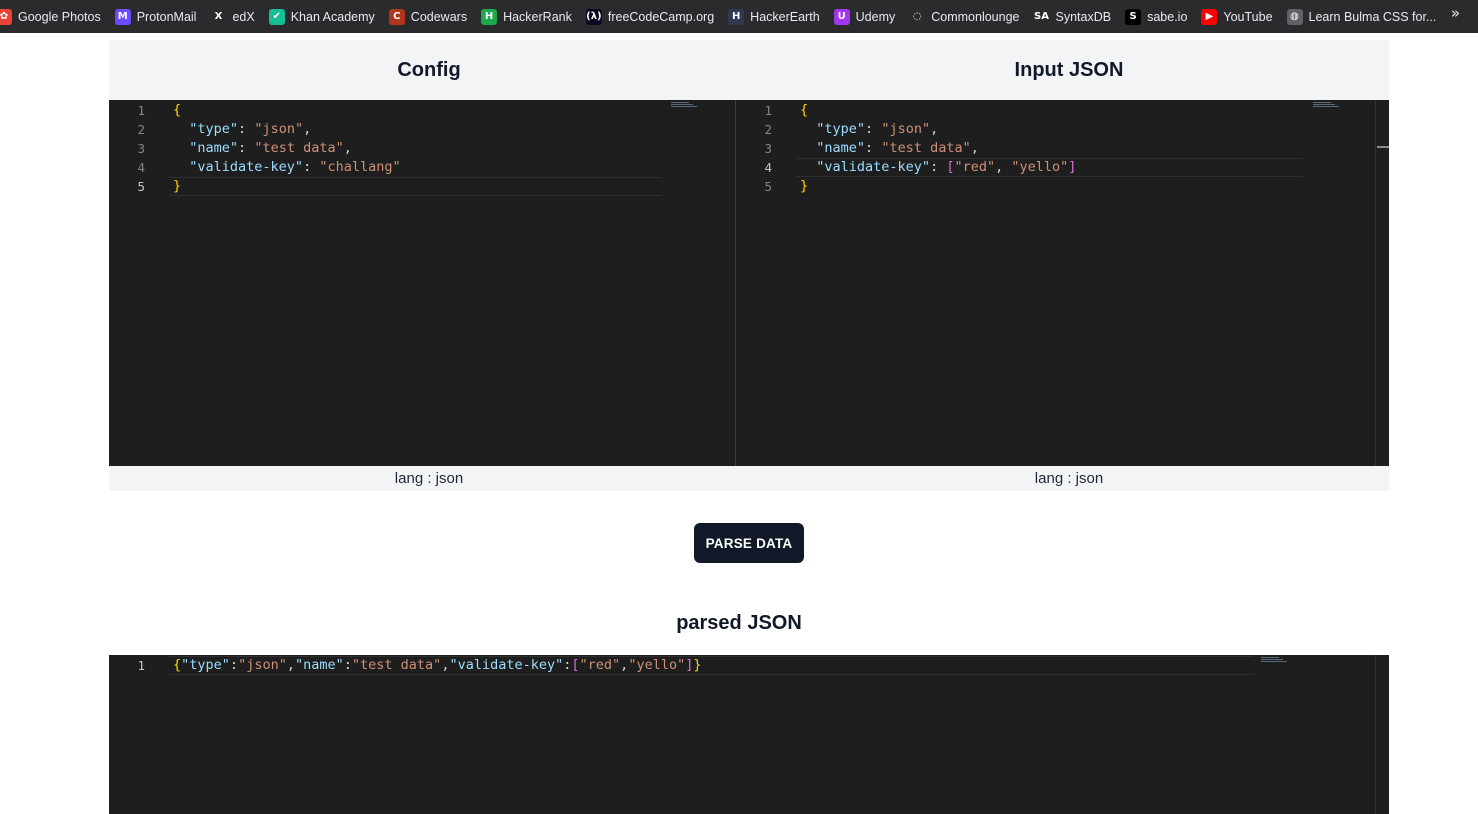  I want to click on bookmark-google-photos: ✿ Google Photos, so click(57, 17).